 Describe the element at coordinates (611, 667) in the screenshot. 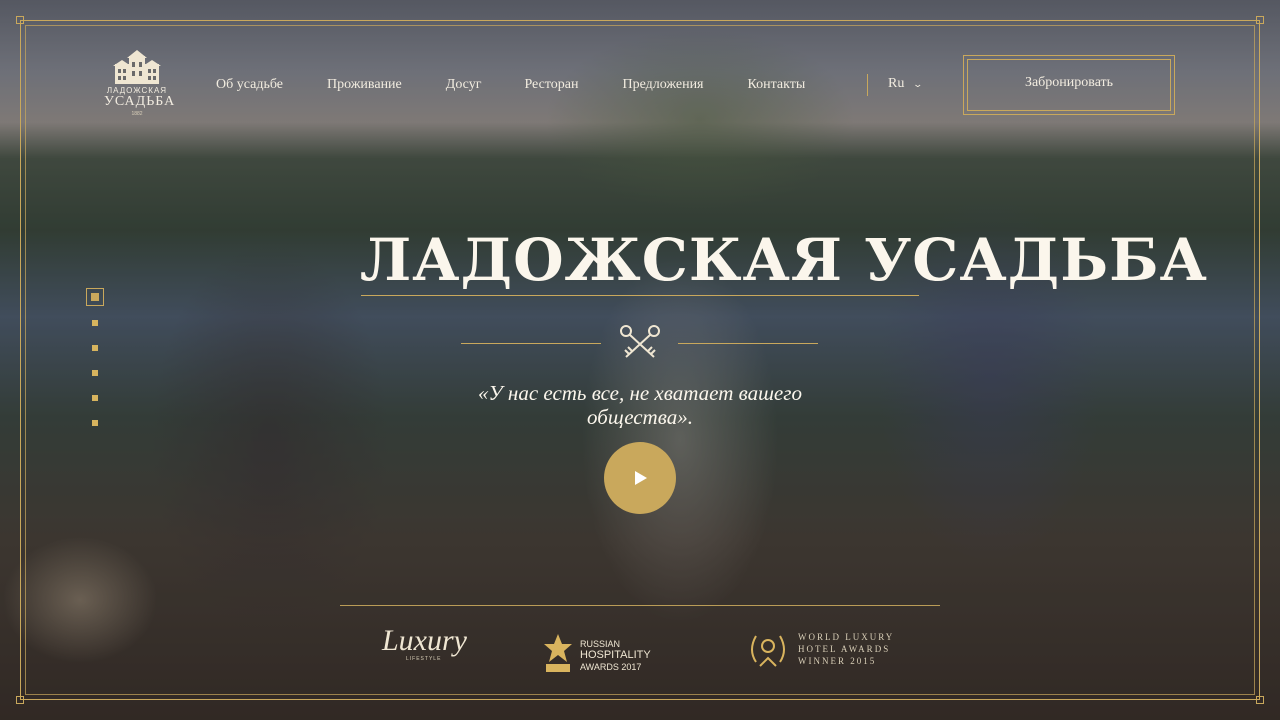

I see `award-rha-line3: AWARDS 2017` at that location.